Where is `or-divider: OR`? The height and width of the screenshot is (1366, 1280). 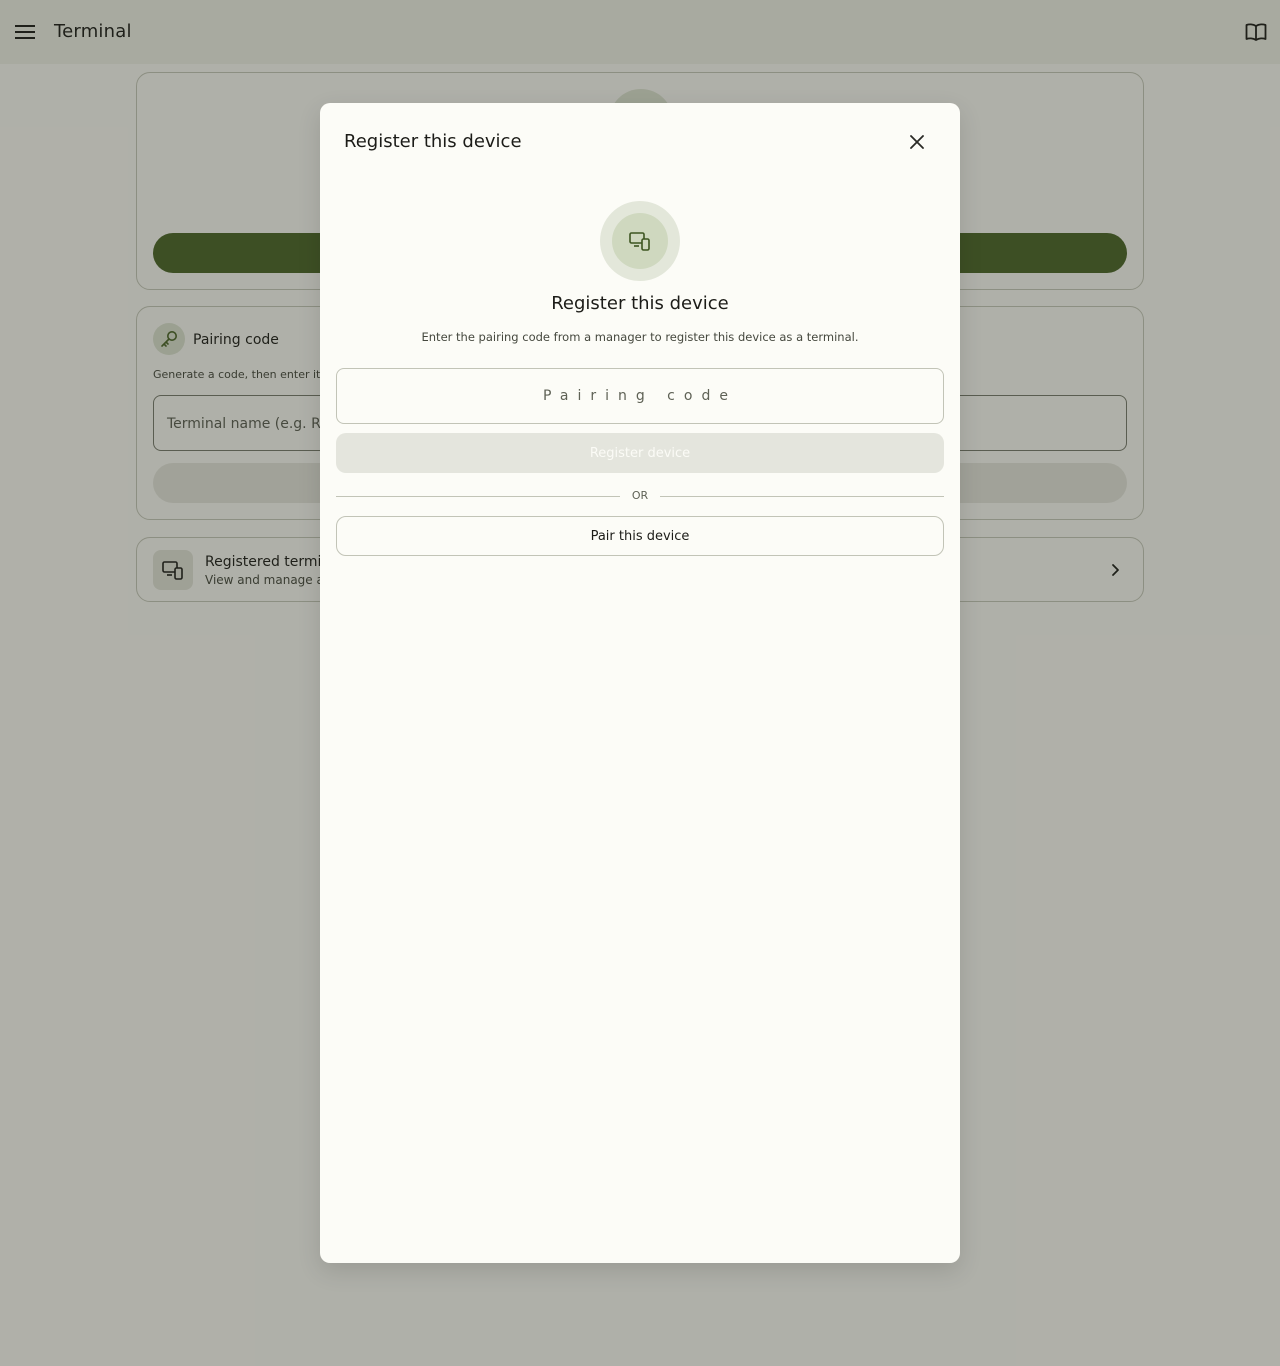
or-divider: OR is located at coordinates (640, 496).